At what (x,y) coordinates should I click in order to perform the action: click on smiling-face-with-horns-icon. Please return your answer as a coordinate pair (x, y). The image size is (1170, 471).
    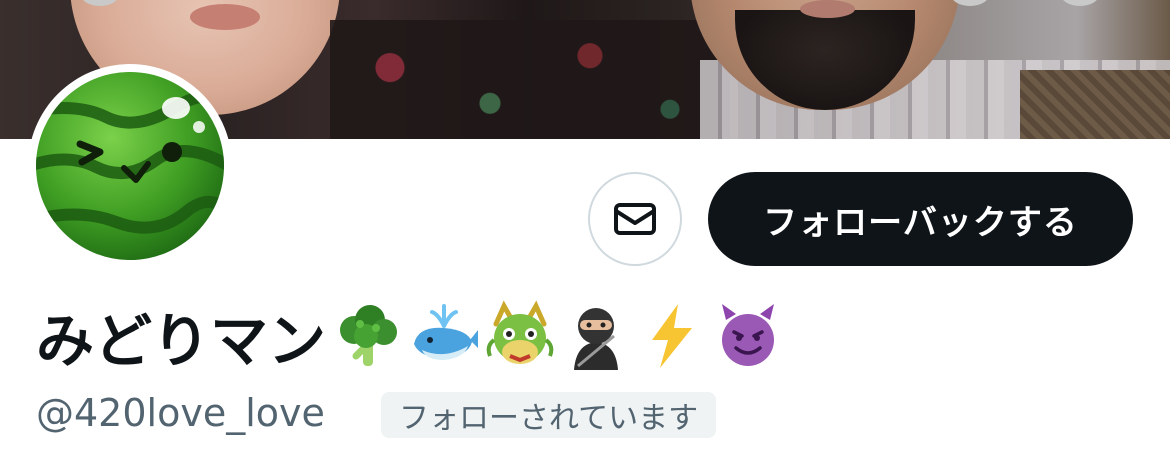
    Looking at the image, I should click on (748, 335).